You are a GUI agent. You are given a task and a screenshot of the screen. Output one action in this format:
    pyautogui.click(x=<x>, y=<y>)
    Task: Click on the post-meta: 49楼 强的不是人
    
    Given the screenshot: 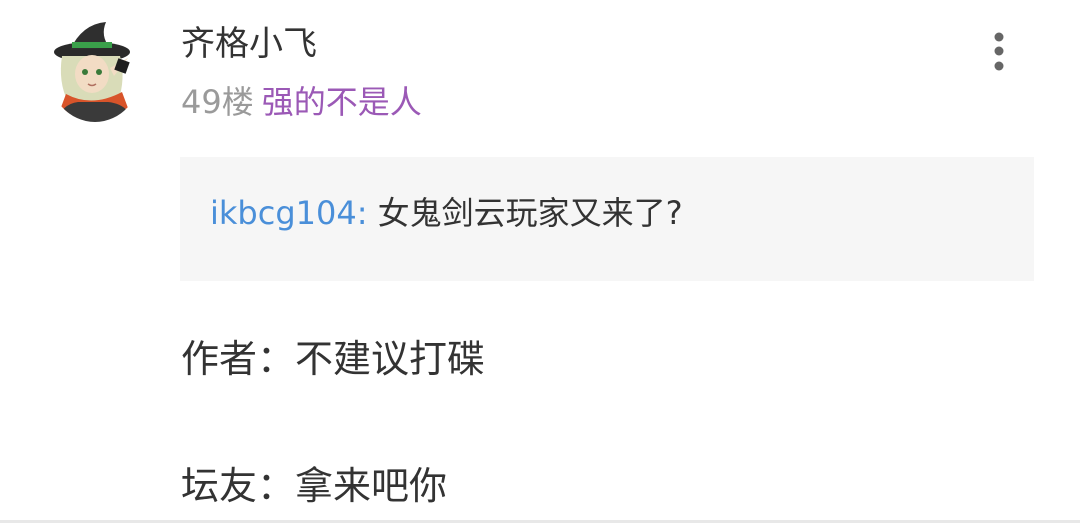 What is the action you would take?
    pyautogui.click(x=301, y=102)
    